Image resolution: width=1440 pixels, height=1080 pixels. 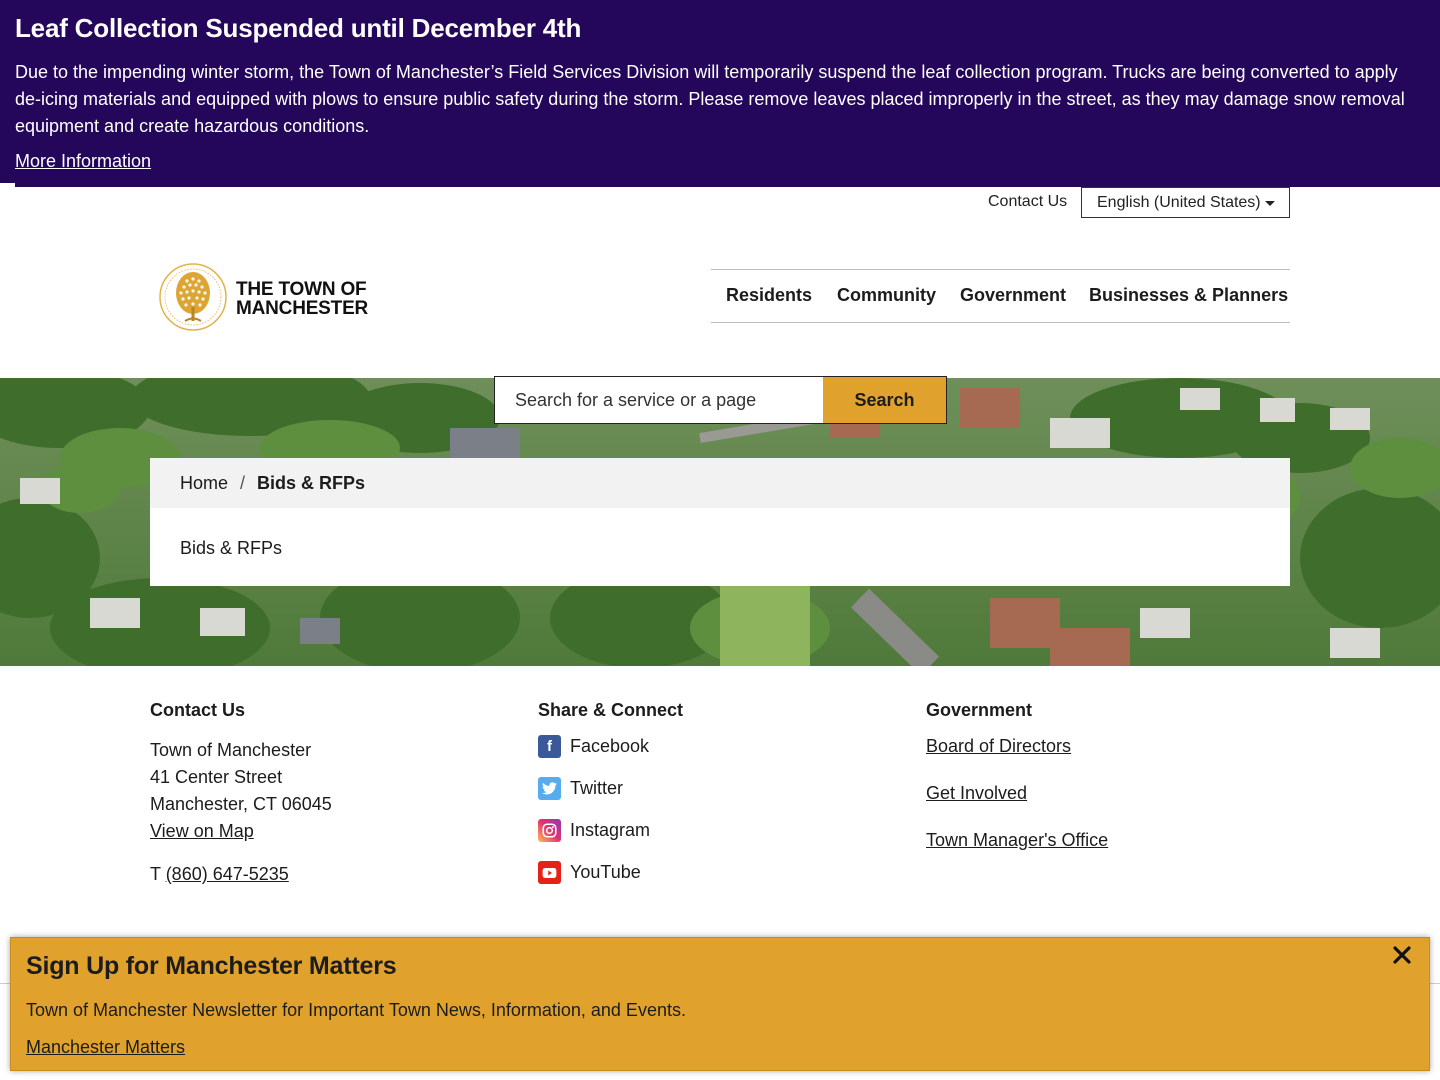 What do you see at coordinates (301, 289) in the screenshot?
I see `logo-line-1: THE TOWN OF` at bounding box center [301, 289].